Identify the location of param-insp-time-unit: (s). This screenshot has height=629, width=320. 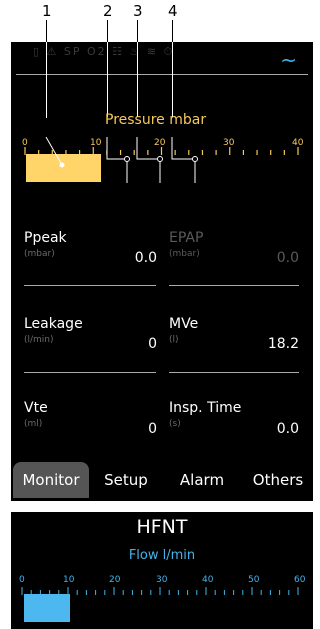
(175, 424).